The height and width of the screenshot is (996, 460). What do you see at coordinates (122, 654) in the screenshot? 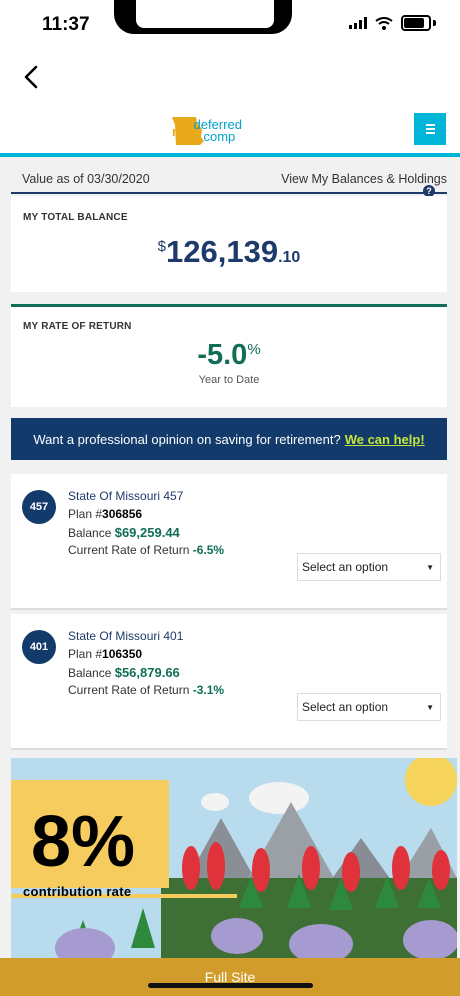
I see `plan-number: 106350` at bounding box center [122, 654].